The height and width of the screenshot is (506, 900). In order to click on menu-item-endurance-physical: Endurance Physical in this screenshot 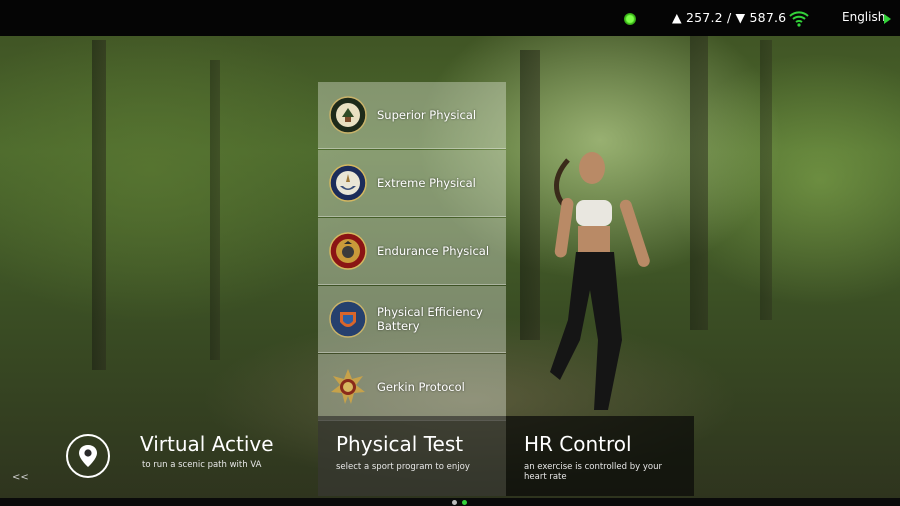, I will do `click(412, 251)`.